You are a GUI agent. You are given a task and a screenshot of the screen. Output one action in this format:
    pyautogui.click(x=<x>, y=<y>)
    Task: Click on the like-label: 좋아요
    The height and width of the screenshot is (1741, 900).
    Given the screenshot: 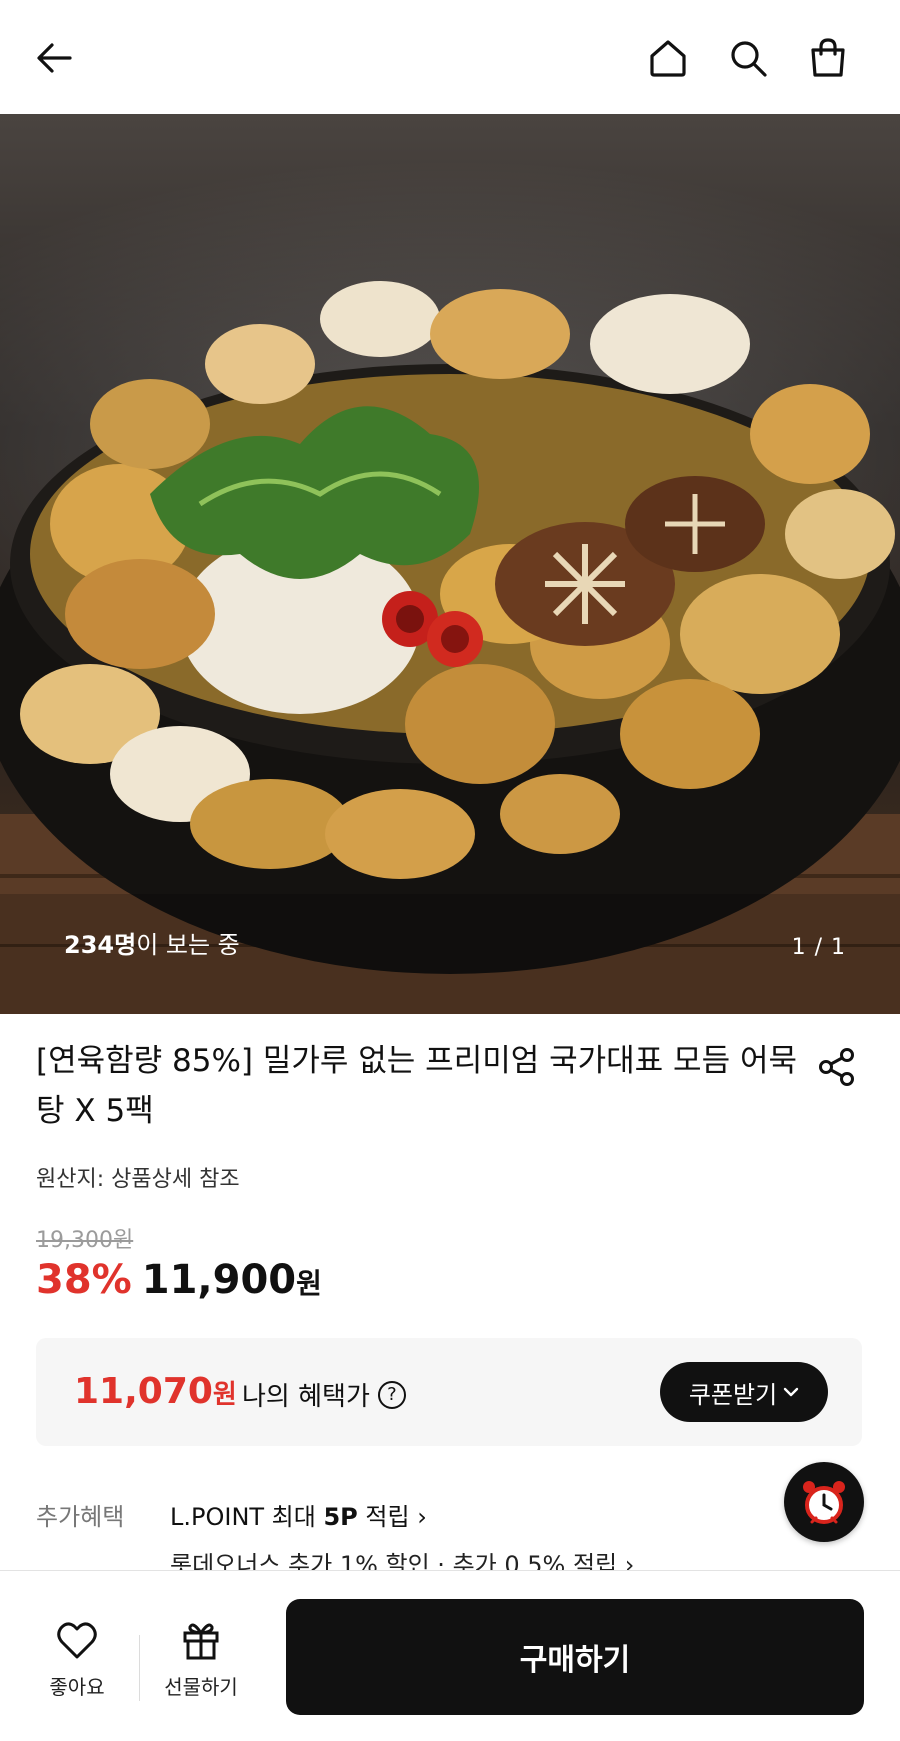 What is the action you would take?
    pyautogui.click(x=77, y=1687)
    